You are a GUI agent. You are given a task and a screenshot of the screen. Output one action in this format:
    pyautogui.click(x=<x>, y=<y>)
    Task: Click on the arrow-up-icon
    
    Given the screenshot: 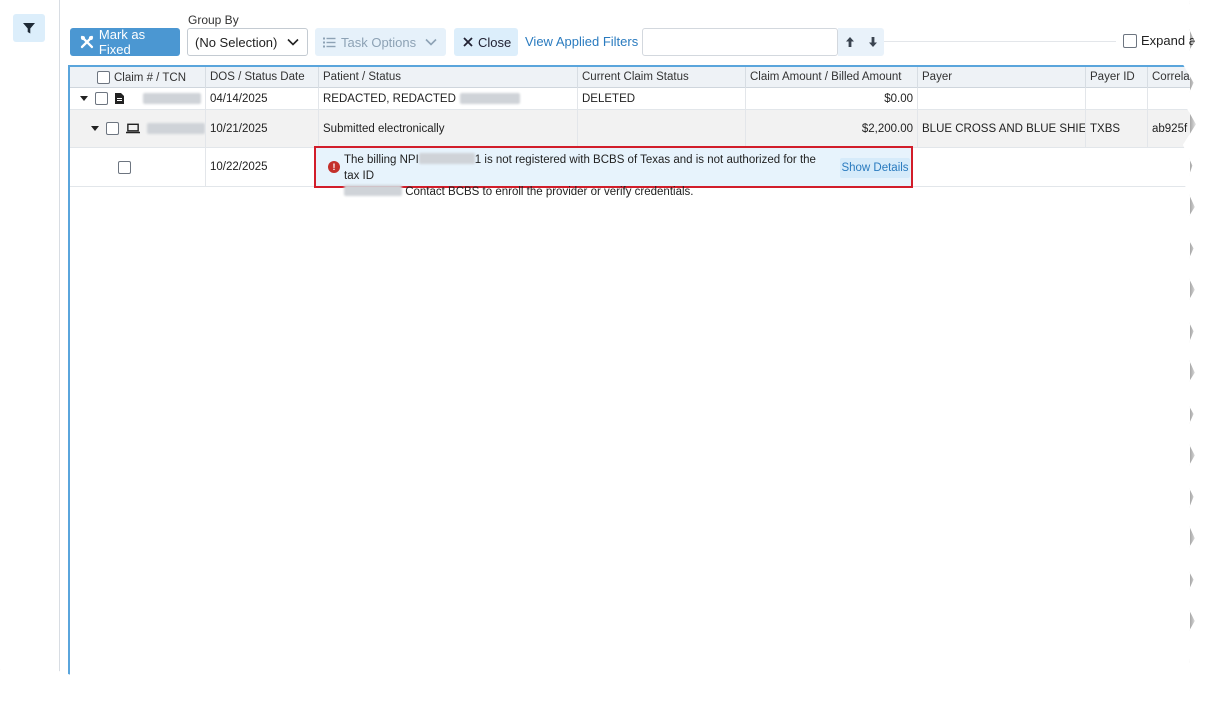 What is the action you would take?
    pyautogui.click(x=850, y=42)
    